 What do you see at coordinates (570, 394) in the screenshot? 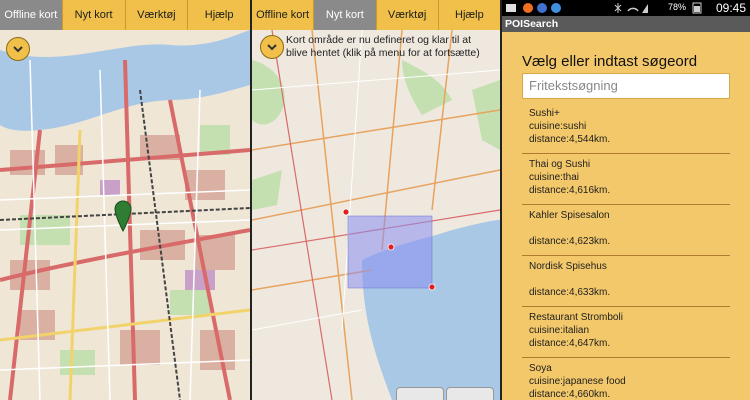
I see `poi-distance: distance:4,660km.` at bounding box center [570, 394].